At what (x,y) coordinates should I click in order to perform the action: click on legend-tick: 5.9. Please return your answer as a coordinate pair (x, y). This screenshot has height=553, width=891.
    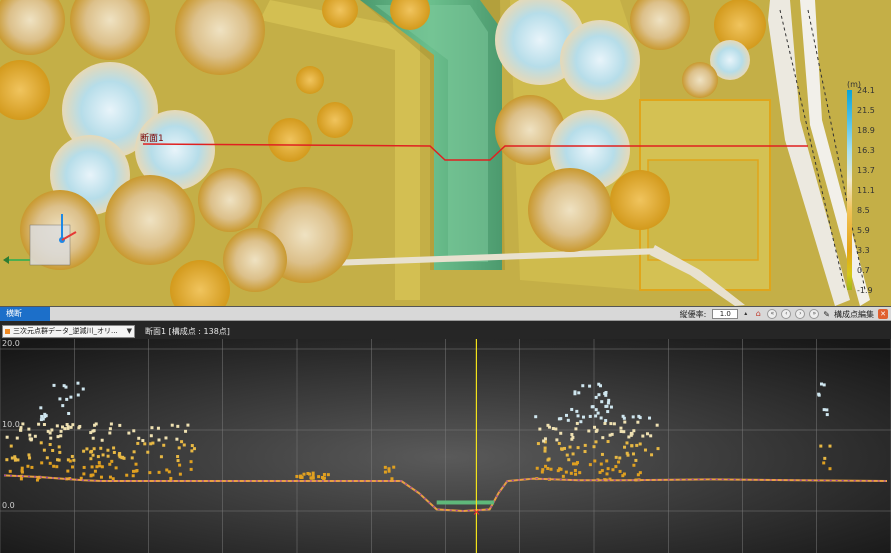
    Looking at the image, I should click on (863, 230).